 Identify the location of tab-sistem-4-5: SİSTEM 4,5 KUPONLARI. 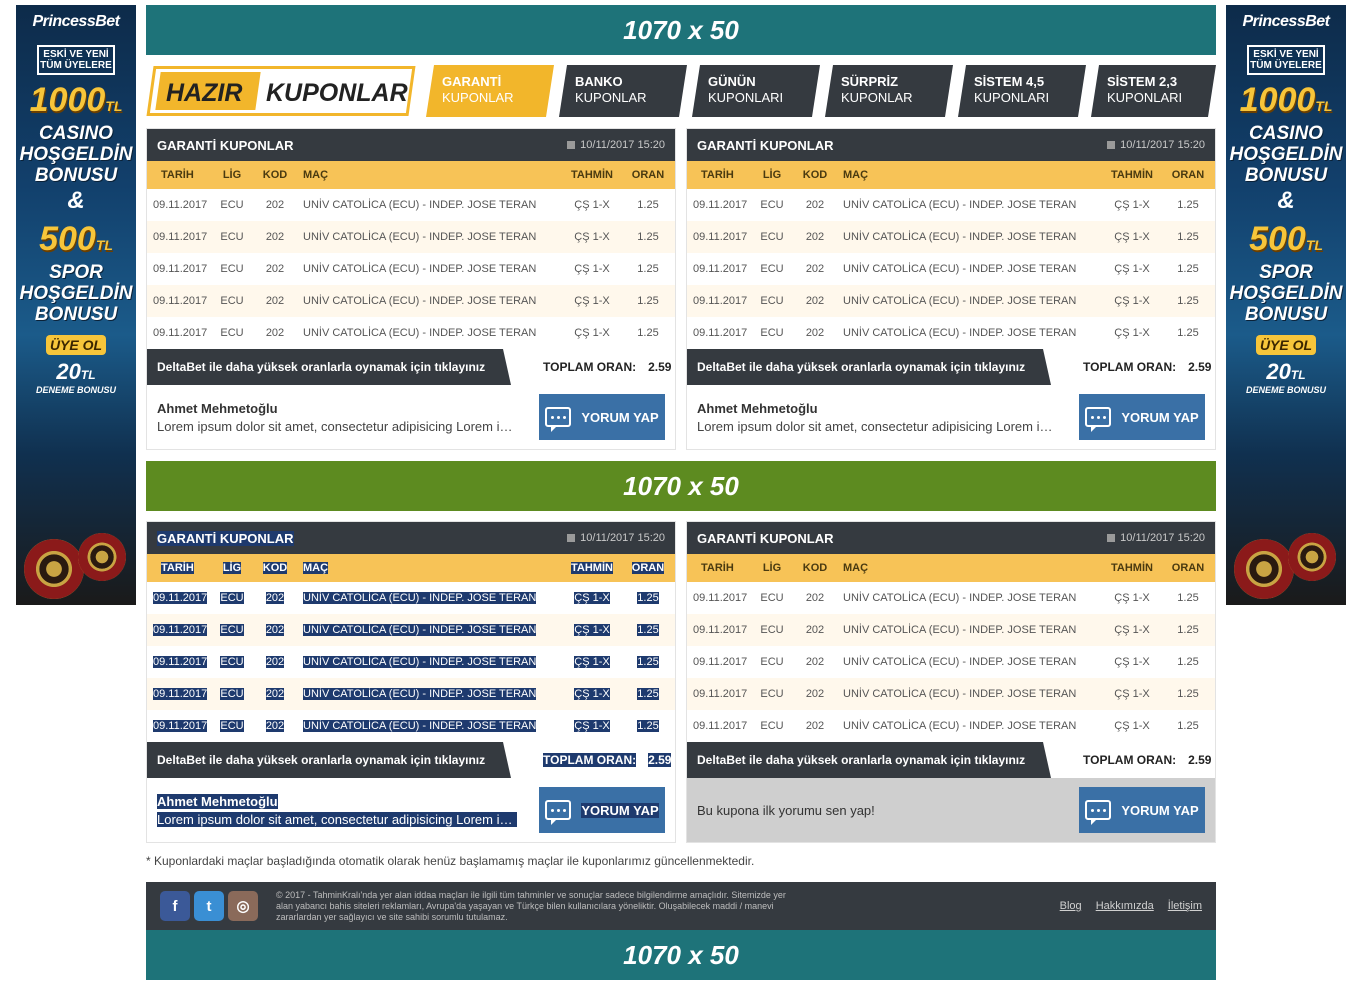
(1022, 91).